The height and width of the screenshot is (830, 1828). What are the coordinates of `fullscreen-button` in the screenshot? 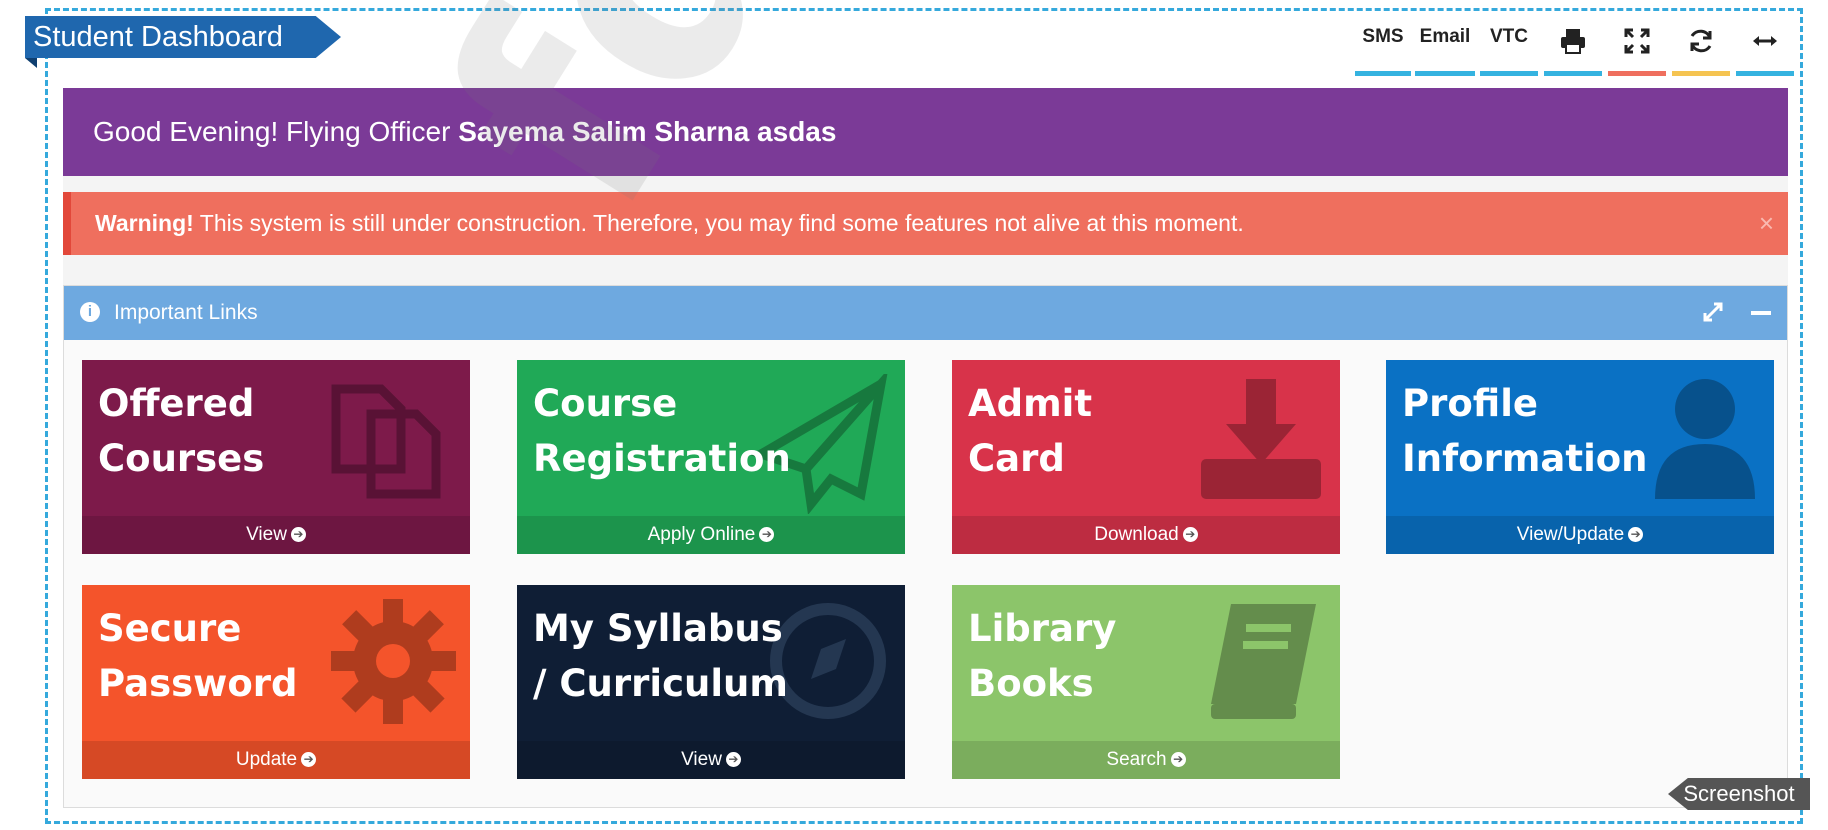 It's located at (1637, 48).